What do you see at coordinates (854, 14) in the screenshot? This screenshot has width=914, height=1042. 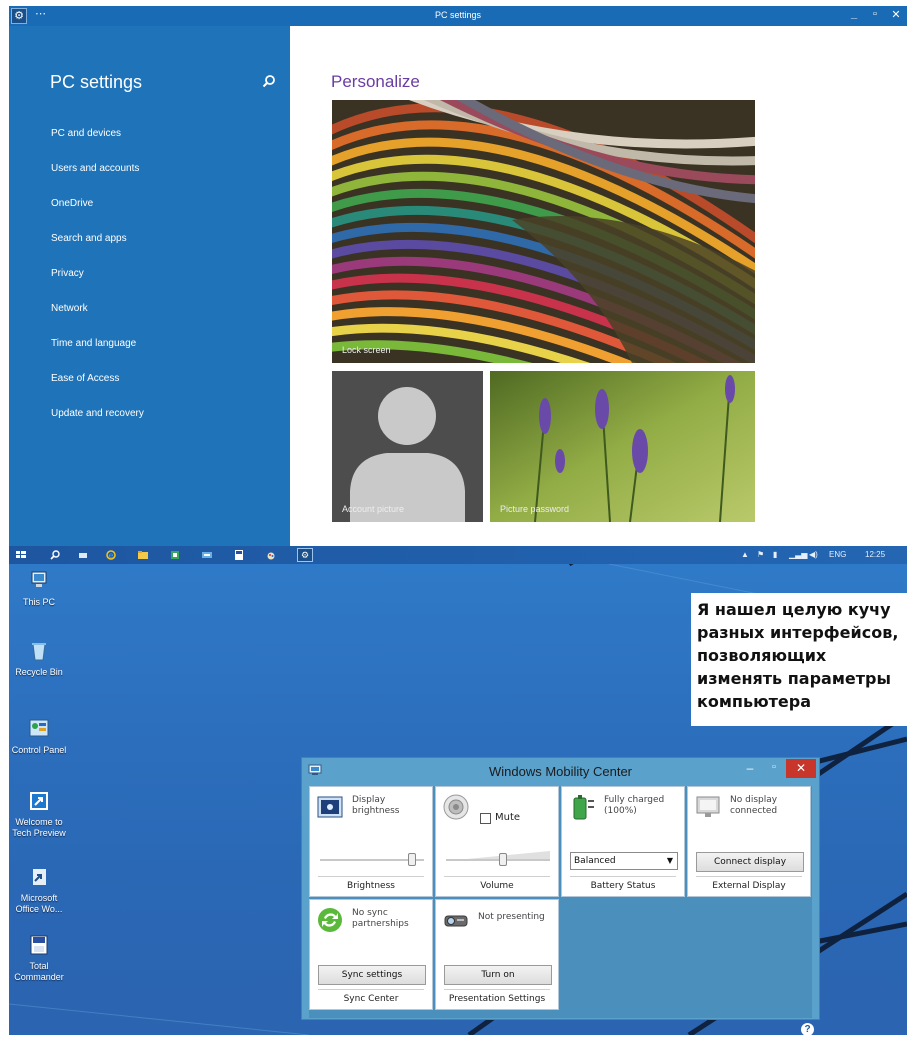 I see `minimize-button: _` at bounding box center [854, 14].